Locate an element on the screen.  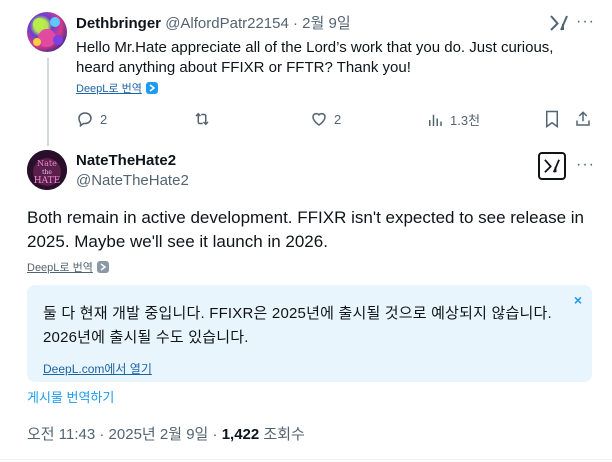
svg-text: the is located at coordinates (47, 172).